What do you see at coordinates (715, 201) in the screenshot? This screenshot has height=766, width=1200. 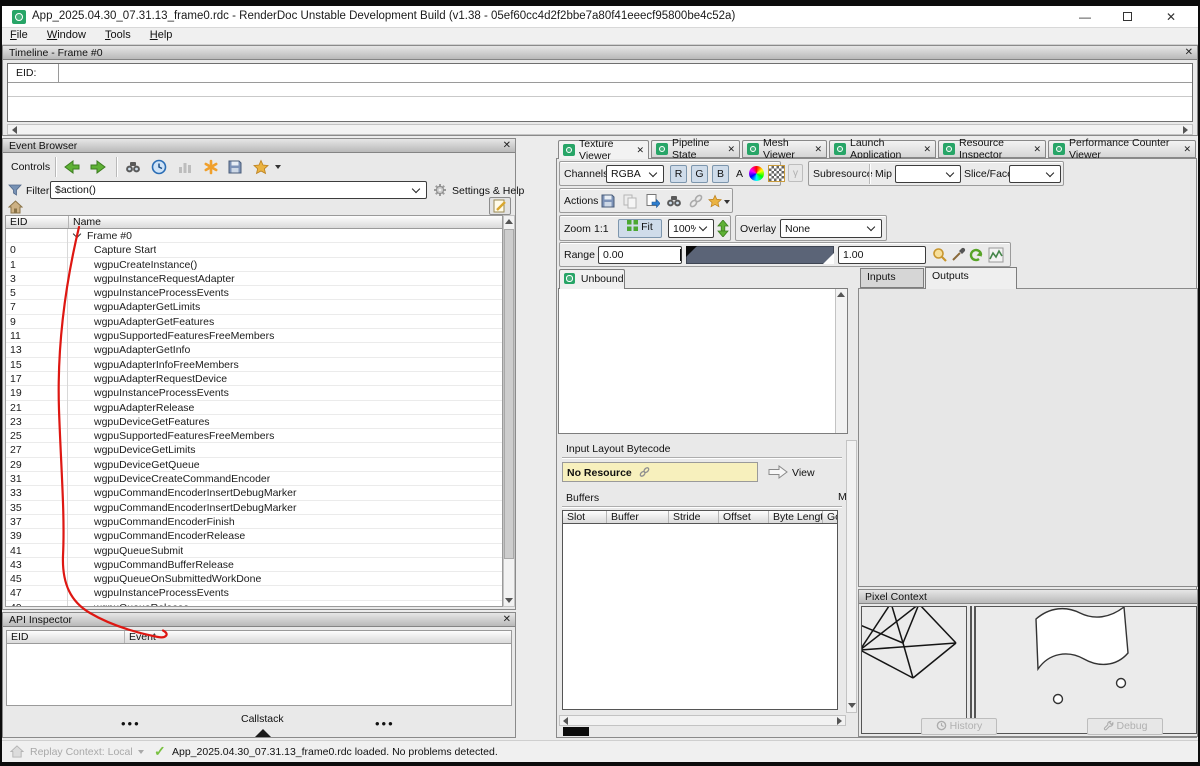 I see `actions-star-icon` at bounding box center [715, 201].